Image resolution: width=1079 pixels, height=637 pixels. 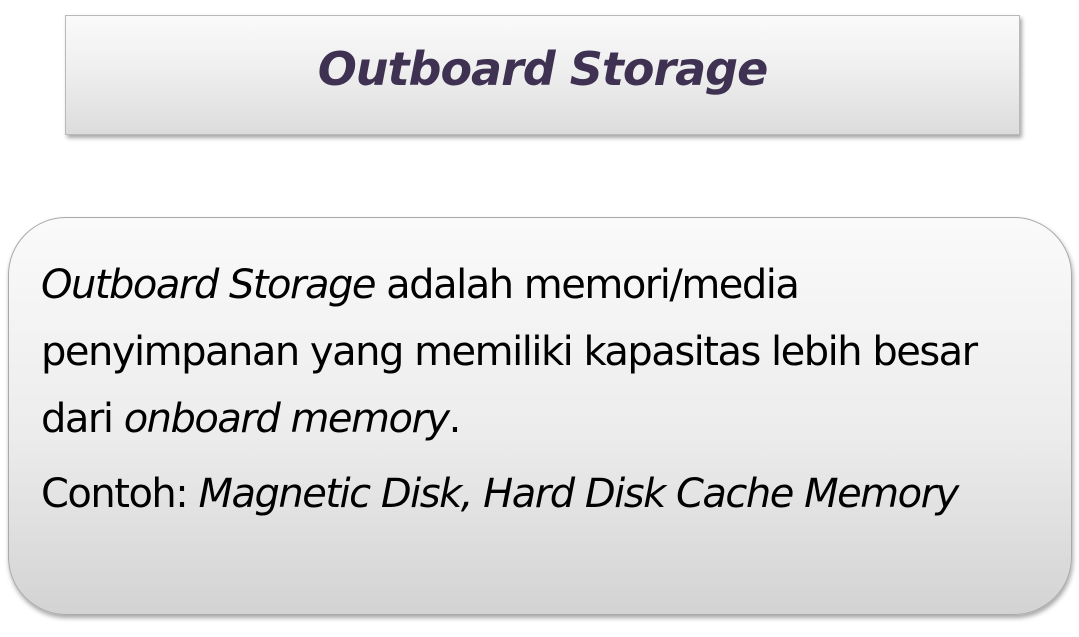 I want to click on example-items: Magnetic Disk, Hard Disk Cache Memory, so click(x=578, y=494).